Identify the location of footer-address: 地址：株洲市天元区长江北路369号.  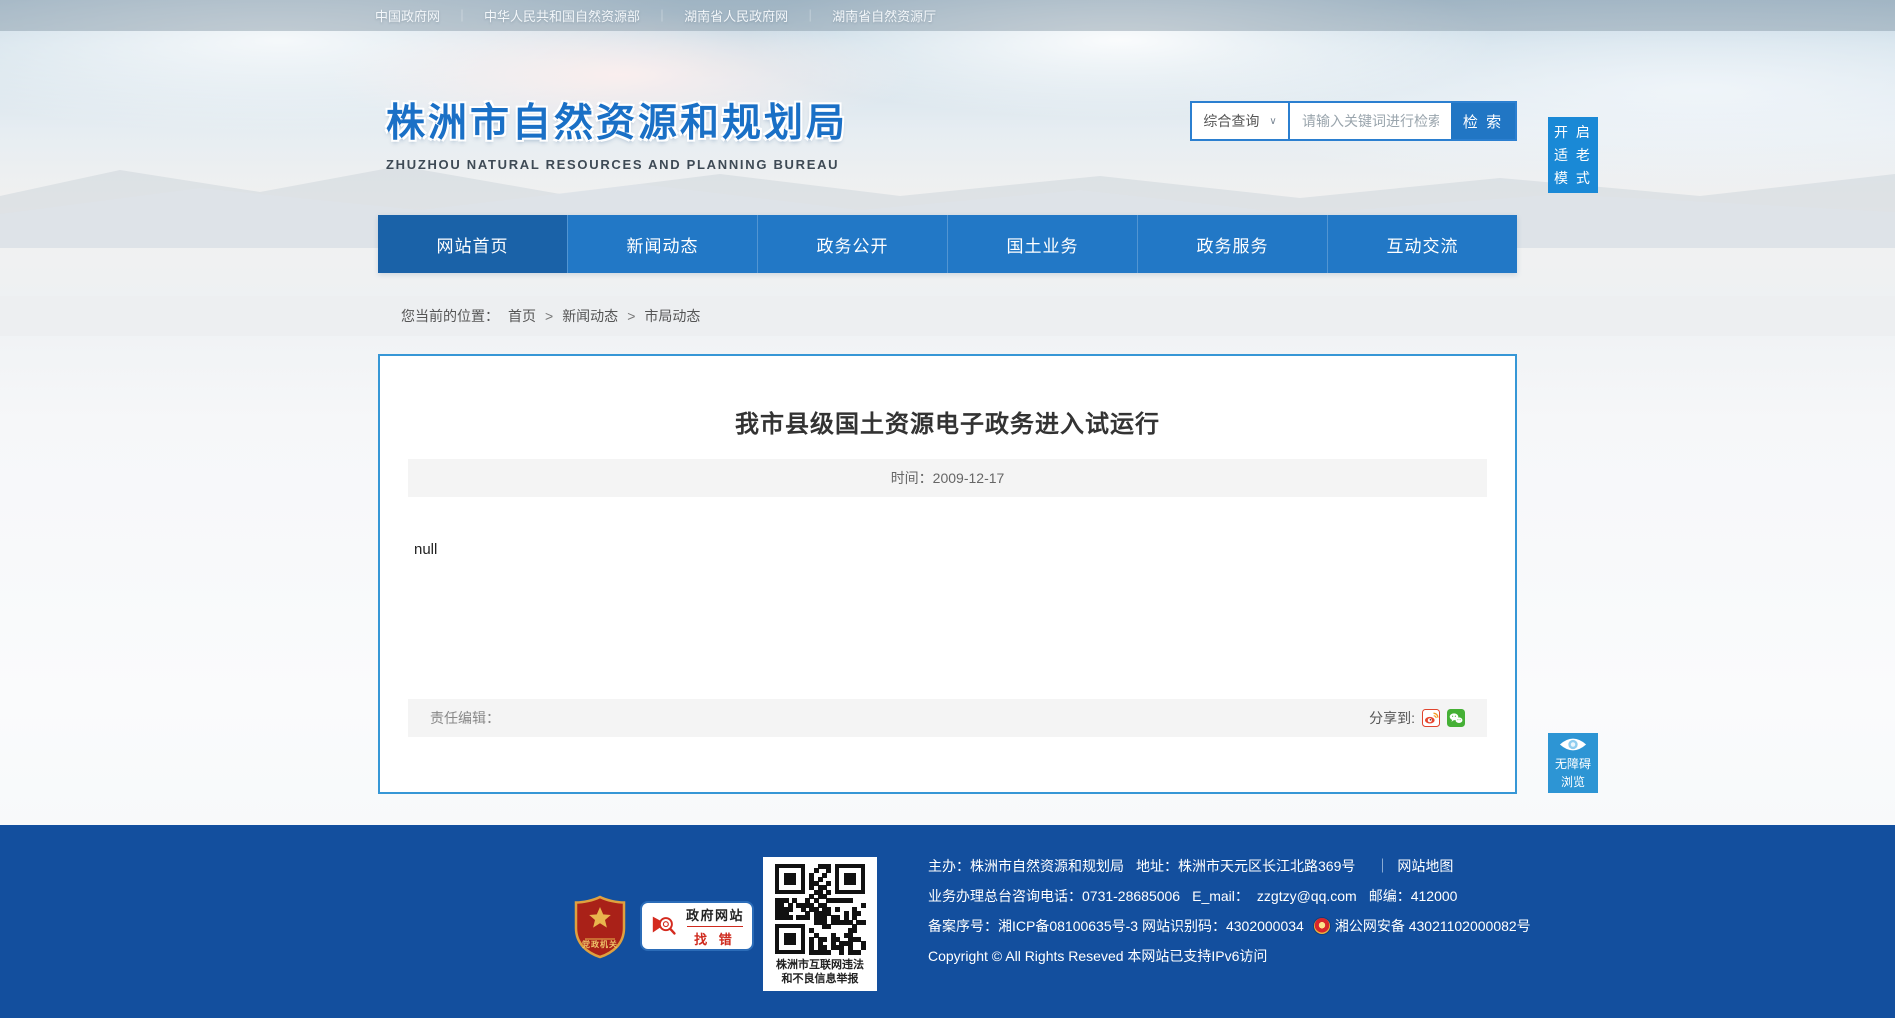
(1246, 866).